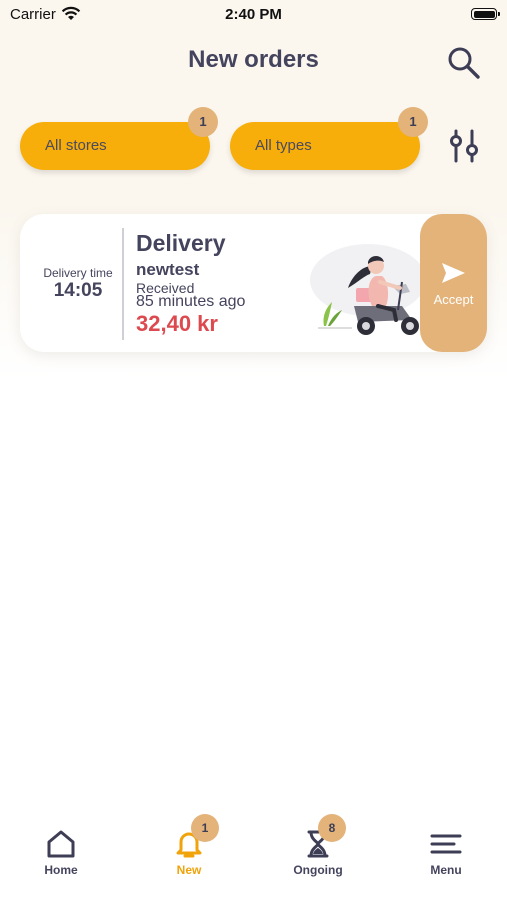 This screenshot has width=507, height=900. Describe the element at coordinates (332, 828) in the screenshot. I see `tab-ongoing-badge: 8` at that location.